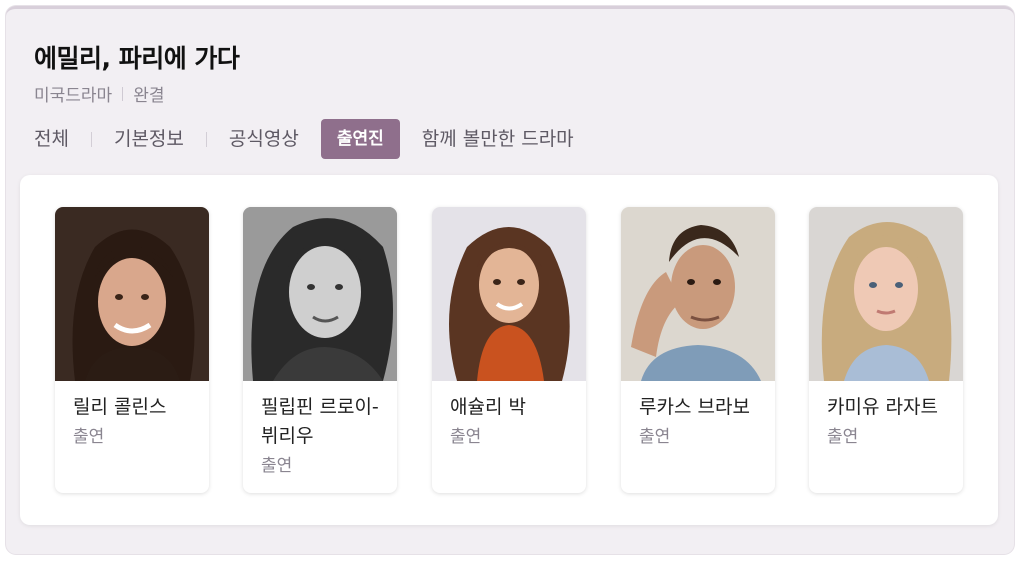 The height and width of the screenshot is (562, 1021). Describe the element at coordinates (123, 93) in the screenshot. I see `meta-divider` at that location.